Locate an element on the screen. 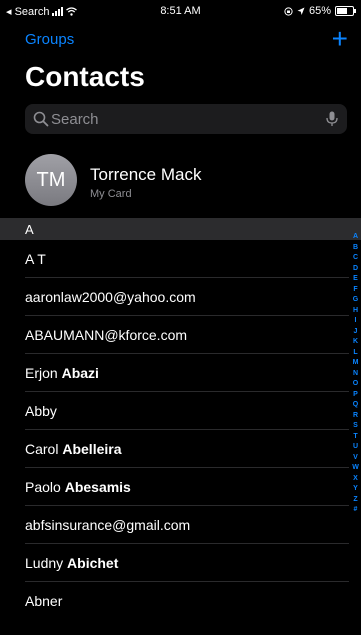  contact-name: Paolo Abesamis is located at coordinates (78, 487).